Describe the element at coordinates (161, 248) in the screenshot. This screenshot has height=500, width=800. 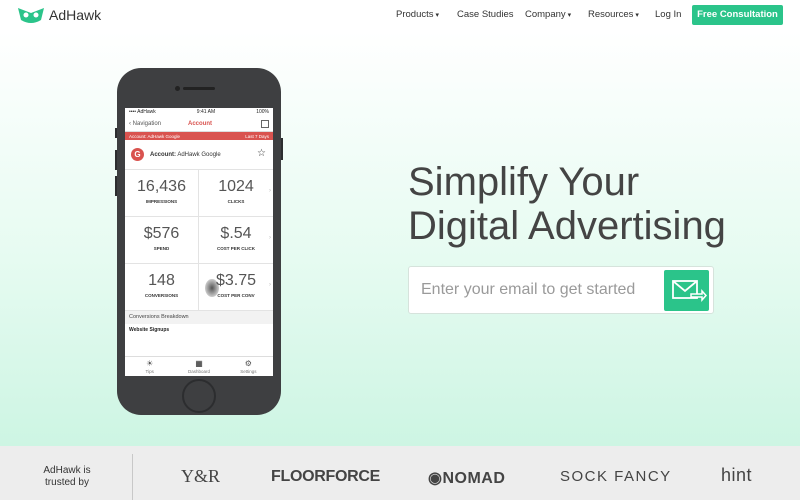
I see `metric-label: SPEND` at that location.